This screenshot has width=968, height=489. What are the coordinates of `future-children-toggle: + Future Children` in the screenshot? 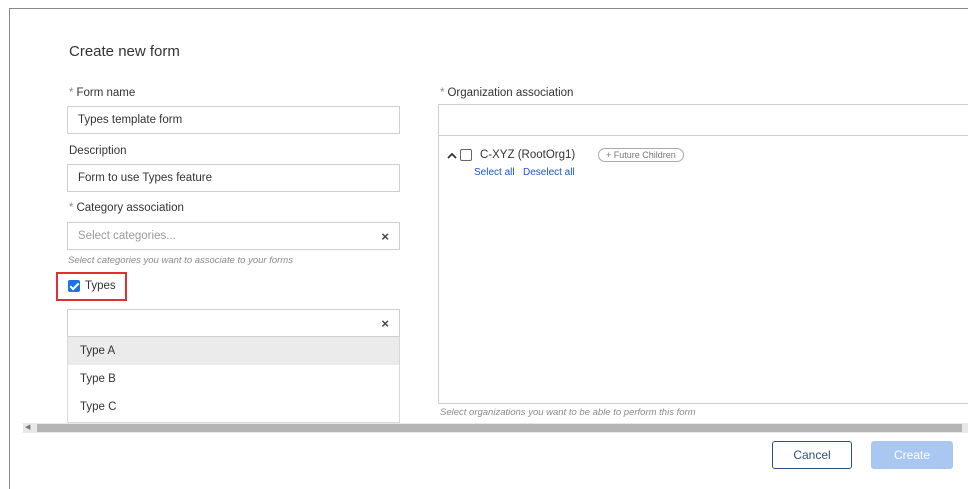 It's located at (641, 155).